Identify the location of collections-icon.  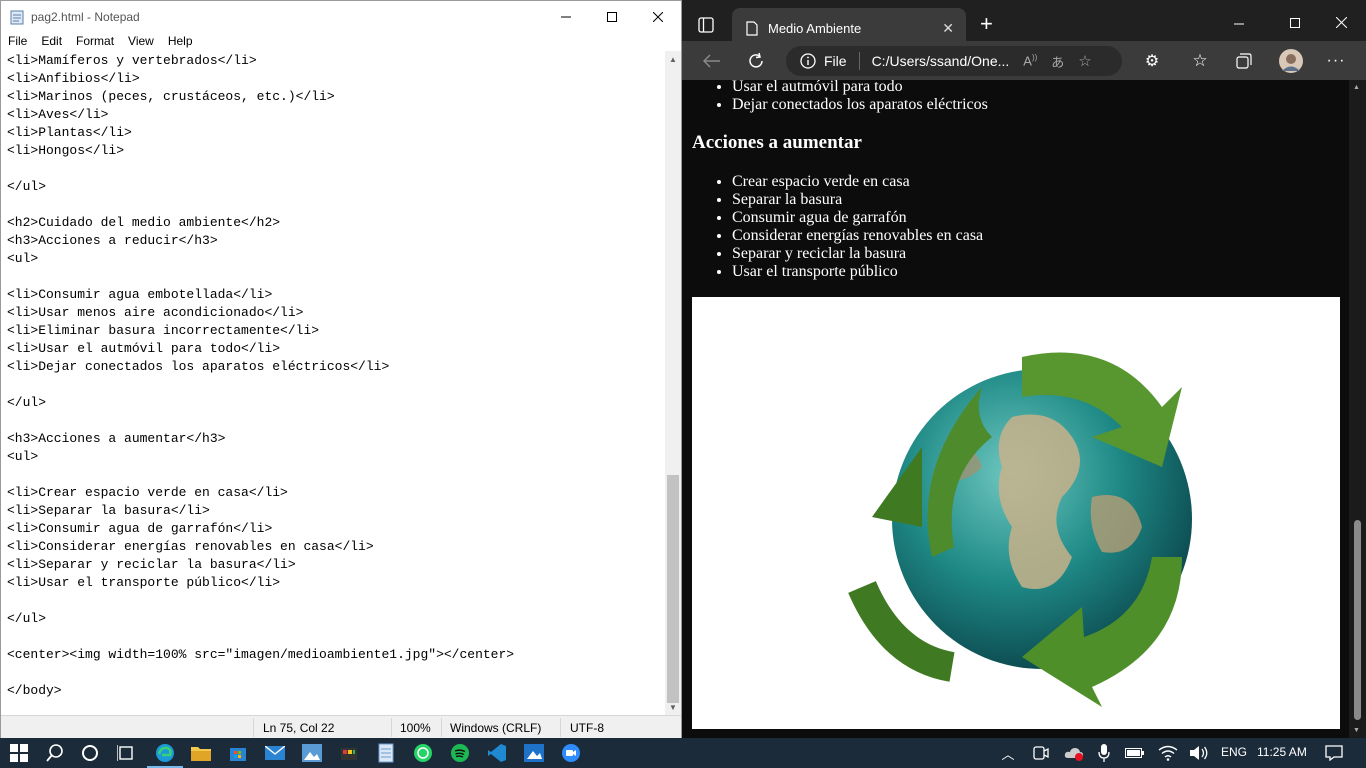
(1244, 61).